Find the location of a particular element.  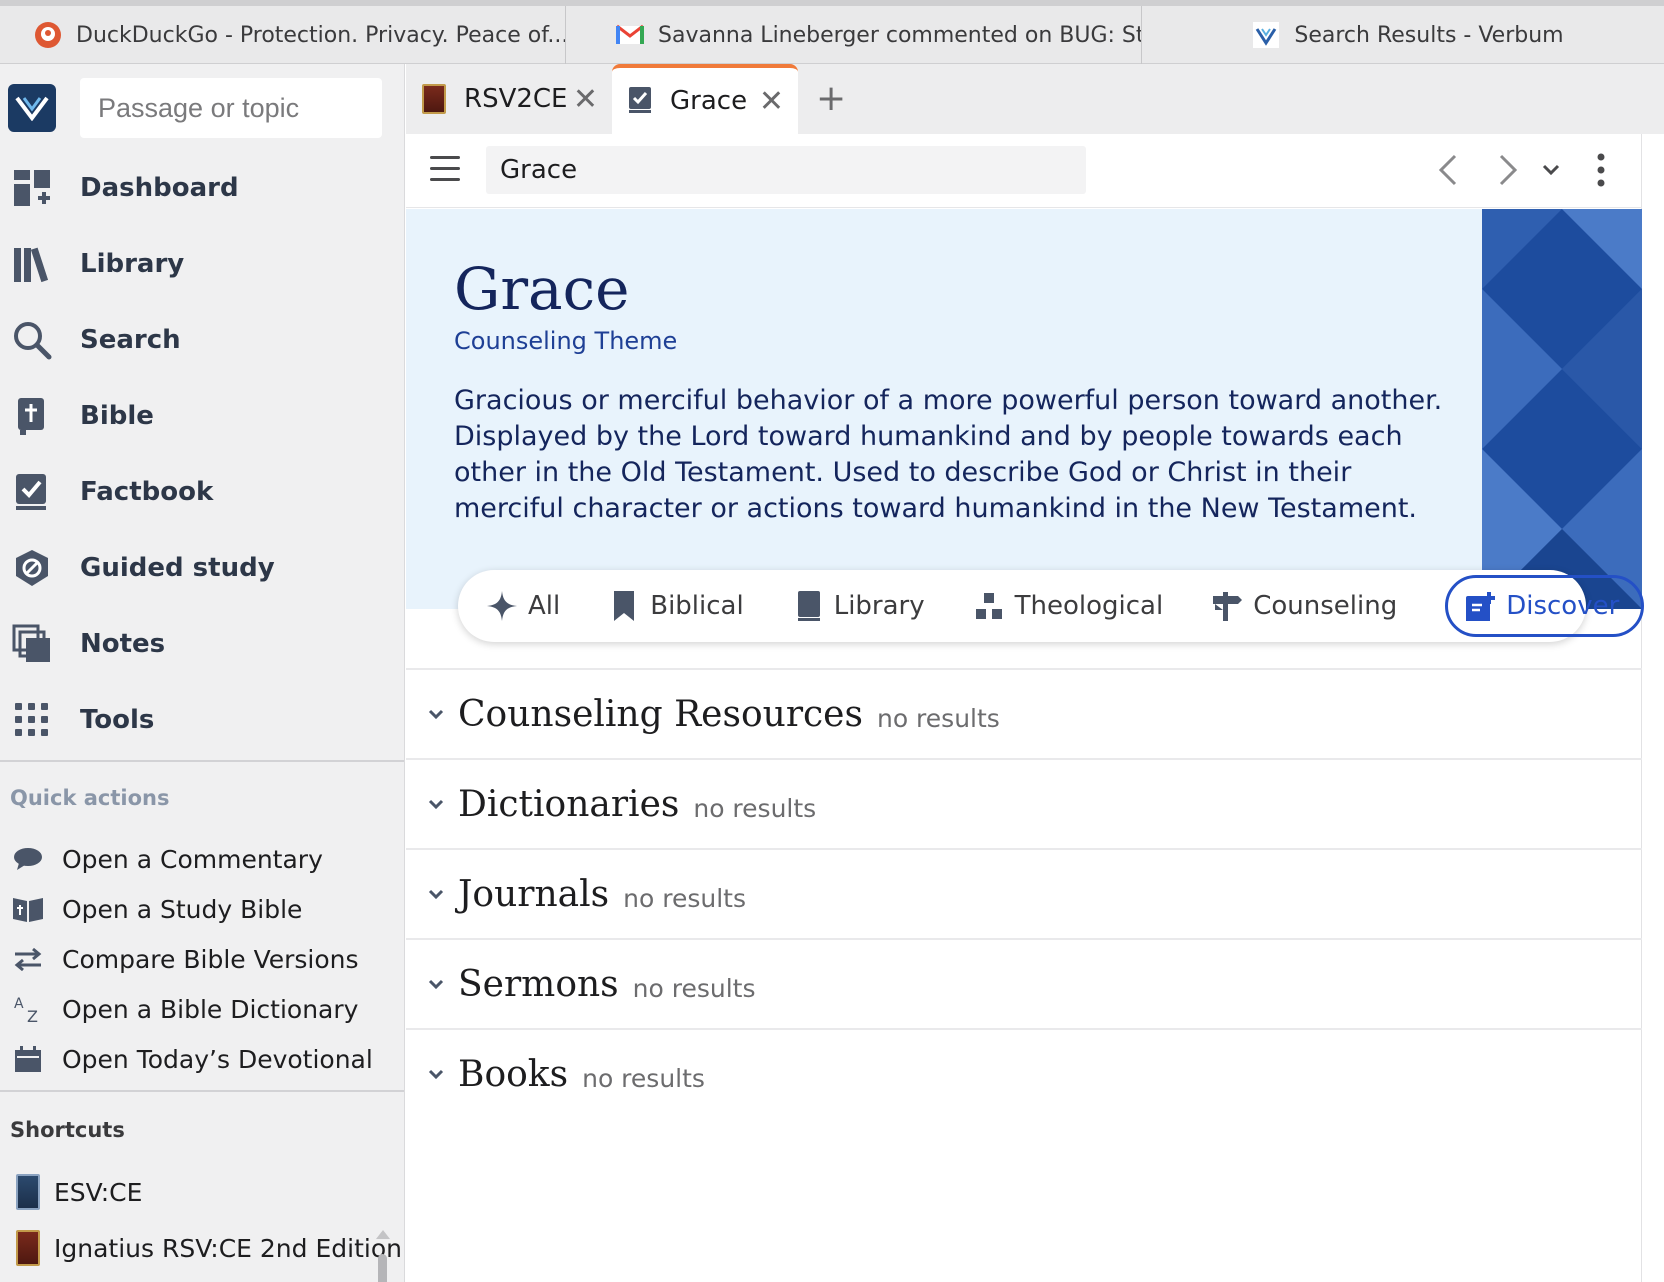

quick-action-commentary: Open a Commentary is located at coordinates (202, 859).